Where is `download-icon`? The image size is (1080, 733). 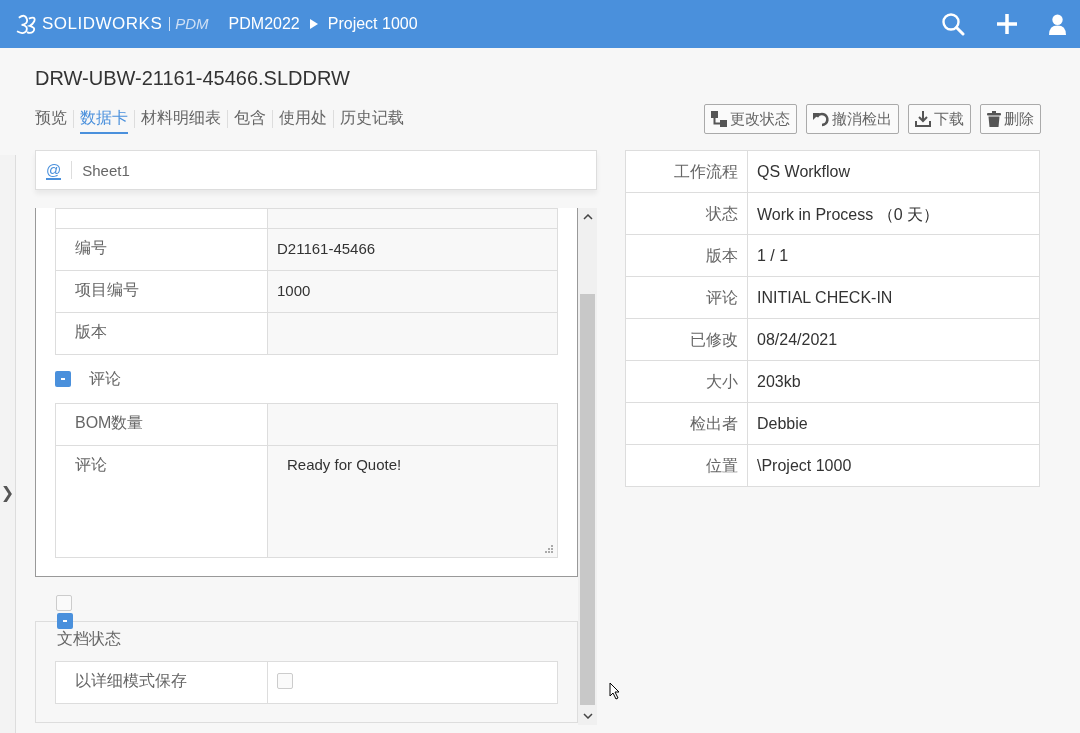
download-icon is located at coordinates (923, 119).